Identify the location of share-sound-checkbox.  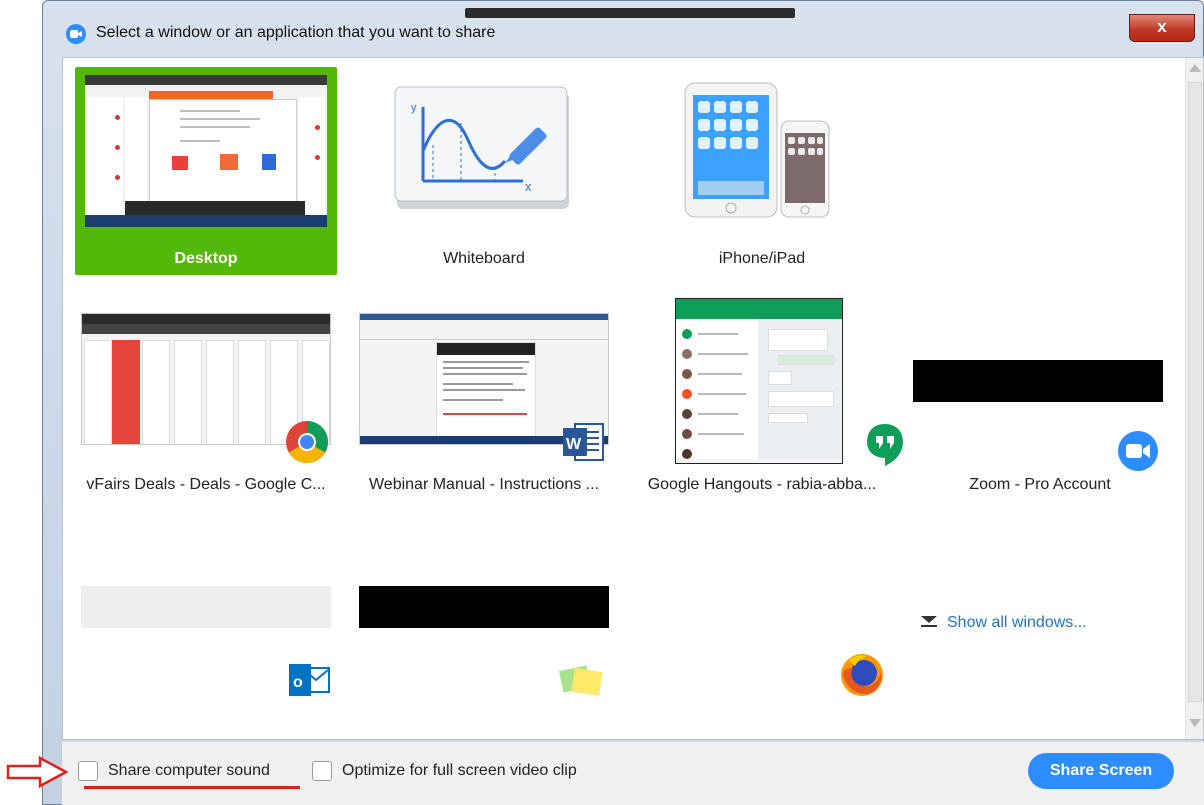
(88, 771).